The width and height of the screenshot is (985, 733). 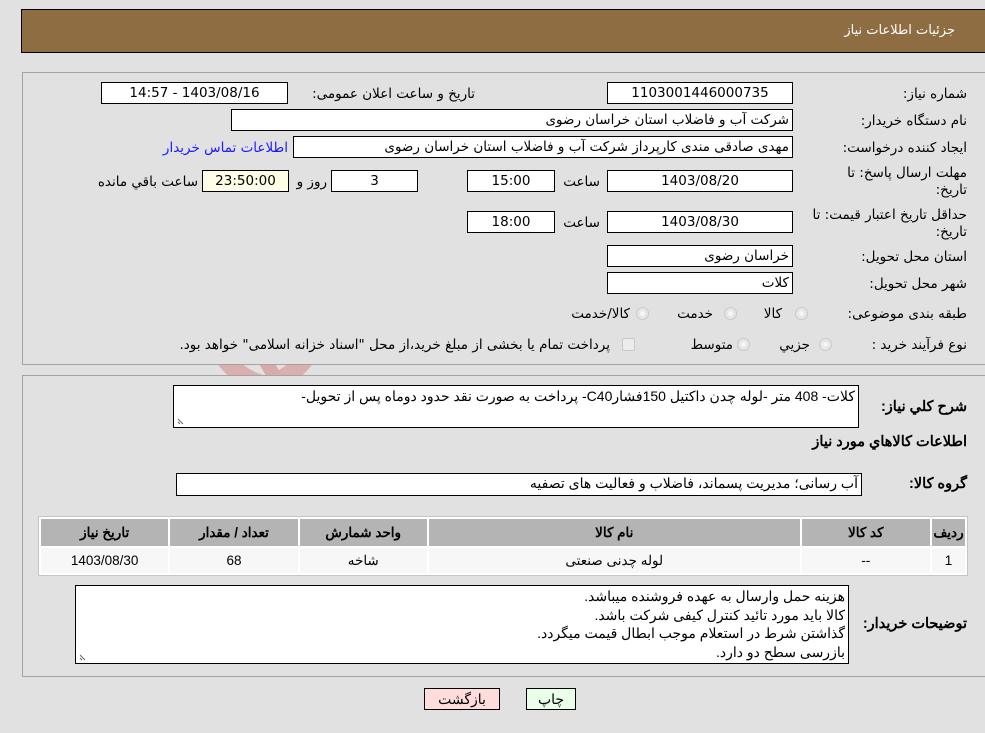 What do you see at coordinates (511, 181) in the screenshot?
I see `reply-deadline-time: 15:00` at bounding box center [511, 181].